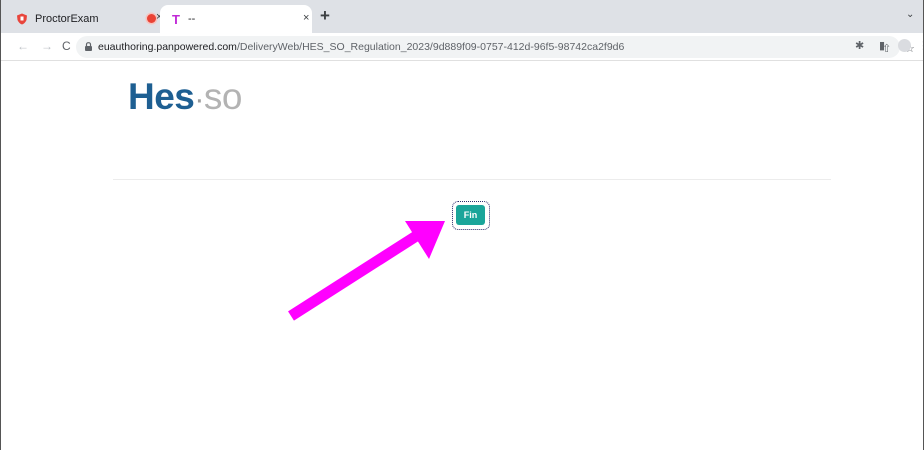  I want to click on tab-proctorexam: ProctorExam ×, so click(86, 19).